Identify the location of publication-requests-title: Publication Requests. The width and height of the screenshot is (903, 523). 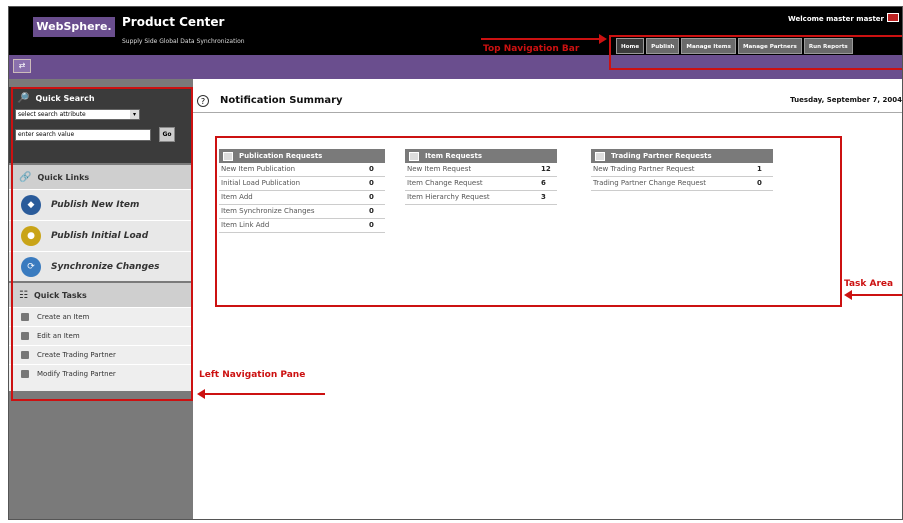
(281, 156).